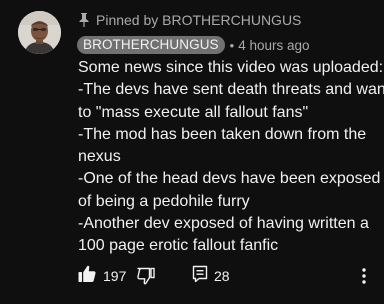 This screenshot has width=384, height=304. Describe the element at coordinates (223, 224) in the screenshot. I see `comment-line: -Another dev exposed of having written a` at that location.